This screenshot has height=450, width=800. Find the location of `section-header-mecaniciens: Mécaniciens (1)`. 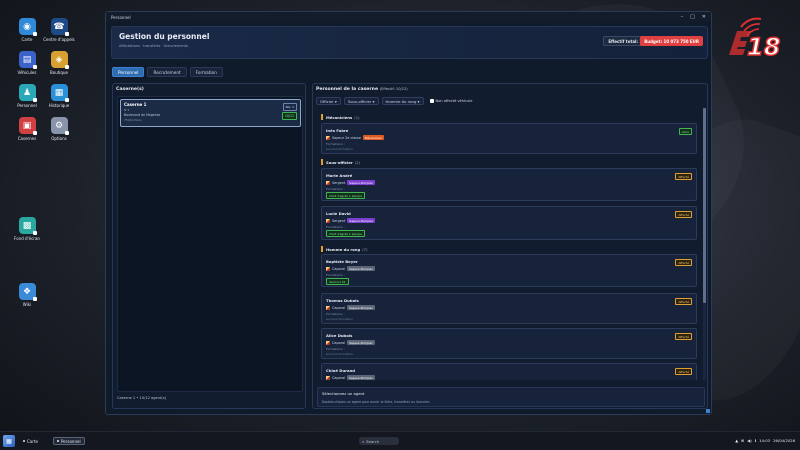

section-header-mecaniciens: Mécaniciens (1) is located at coordinates (340, 117).